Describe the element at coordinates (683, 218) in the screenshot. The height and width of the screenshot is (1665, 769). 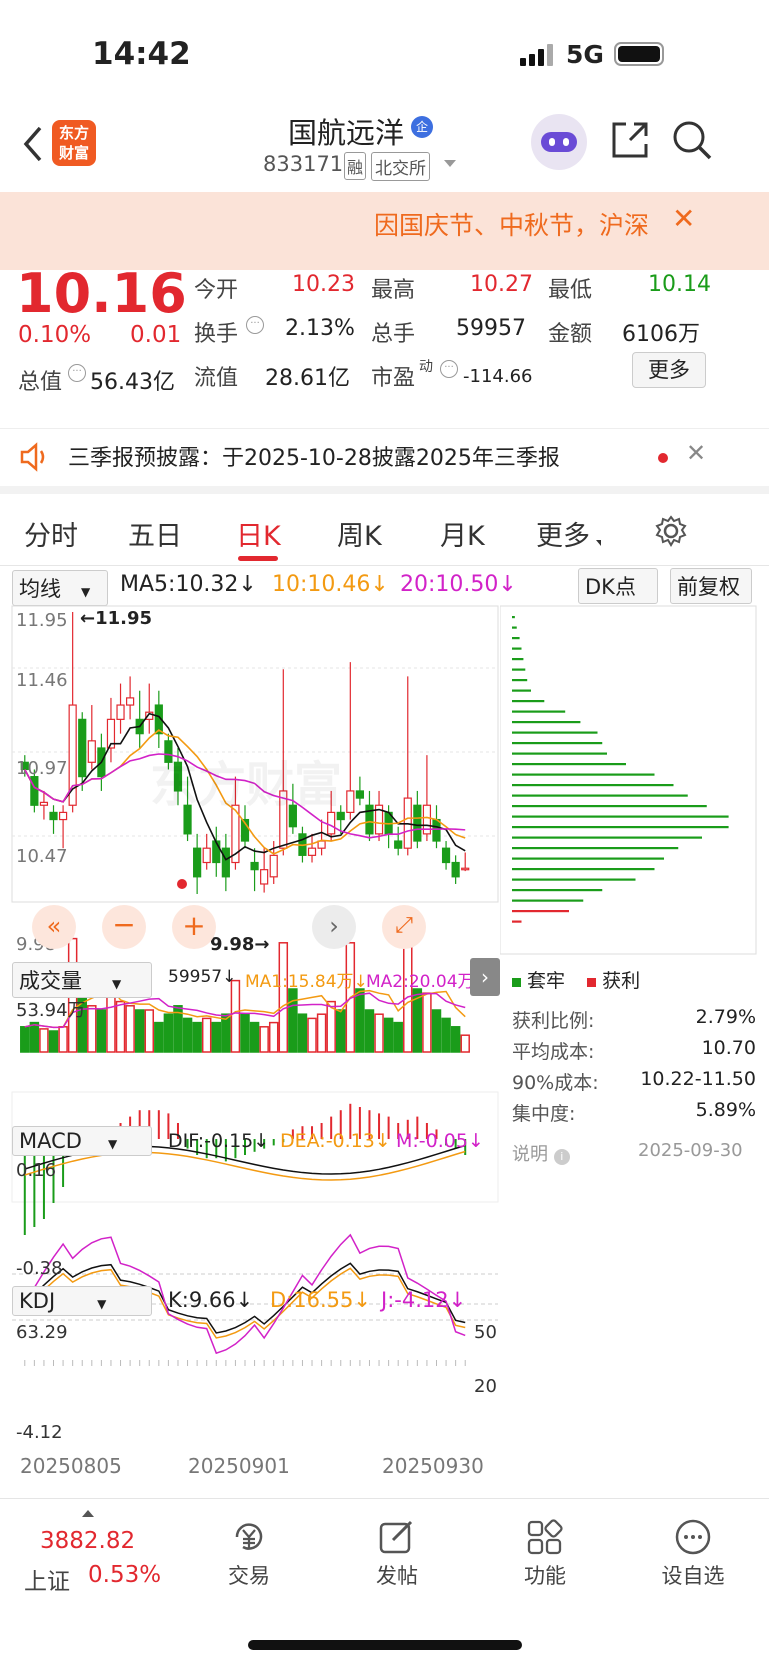
I see `banner-close-icon: ✕` at that location.